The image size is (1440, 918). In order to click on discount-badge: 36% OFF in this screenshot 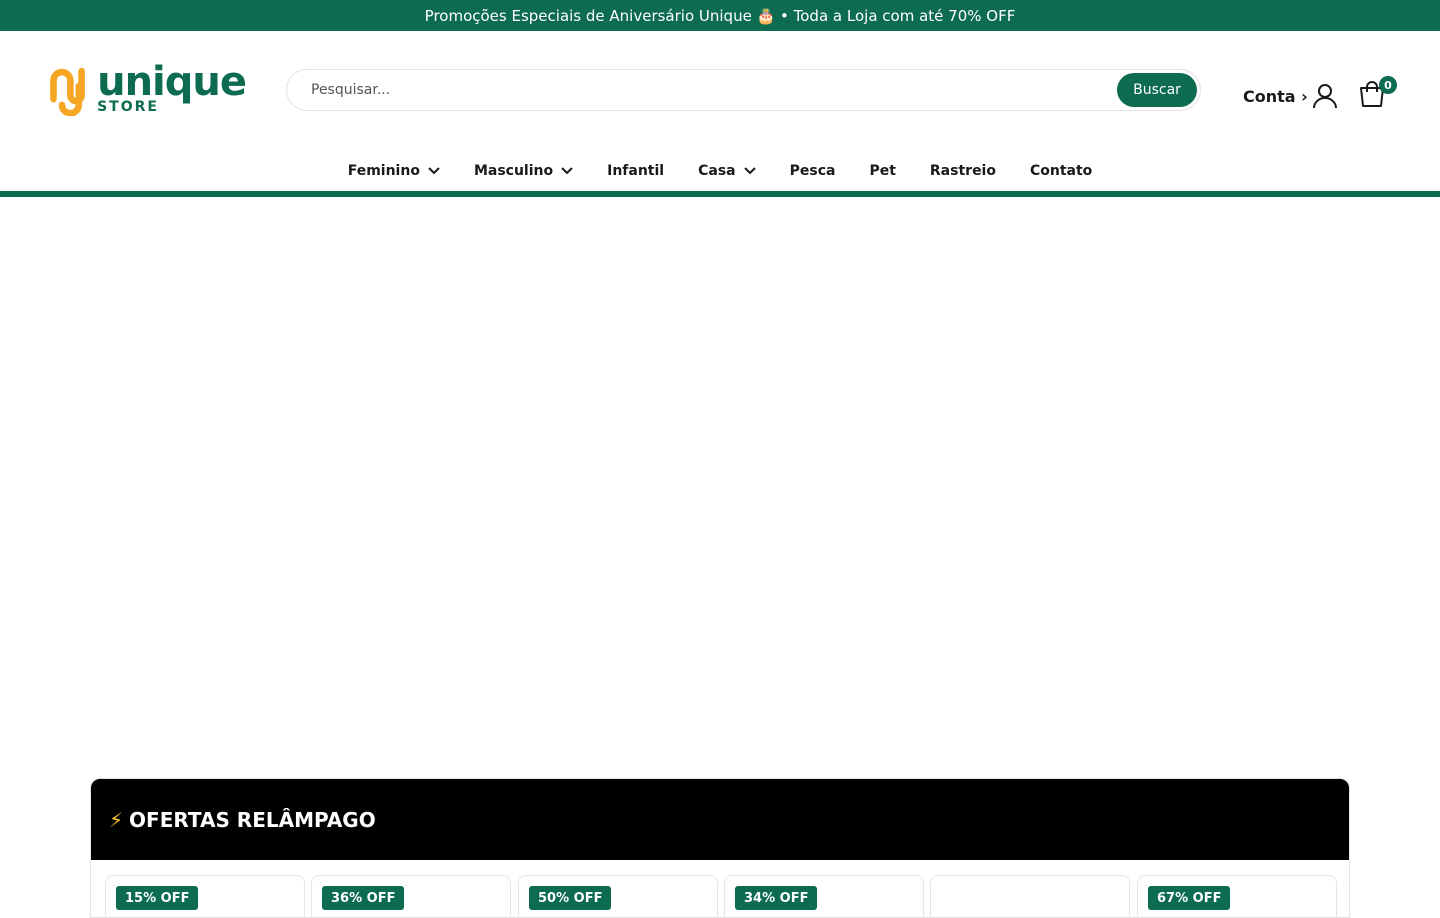, I will do `click(363, 898)`.